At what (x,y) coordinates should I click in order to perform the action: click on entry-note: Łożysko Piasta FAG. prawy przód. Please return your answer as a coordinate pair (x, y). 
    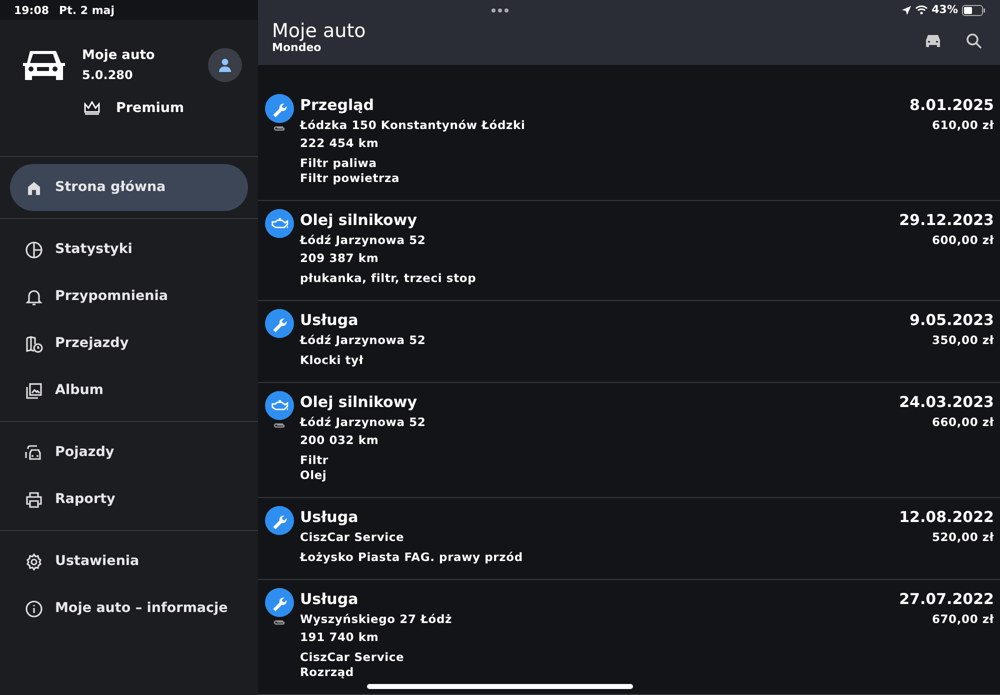
    Looking at the image, I should click on (412, 557).